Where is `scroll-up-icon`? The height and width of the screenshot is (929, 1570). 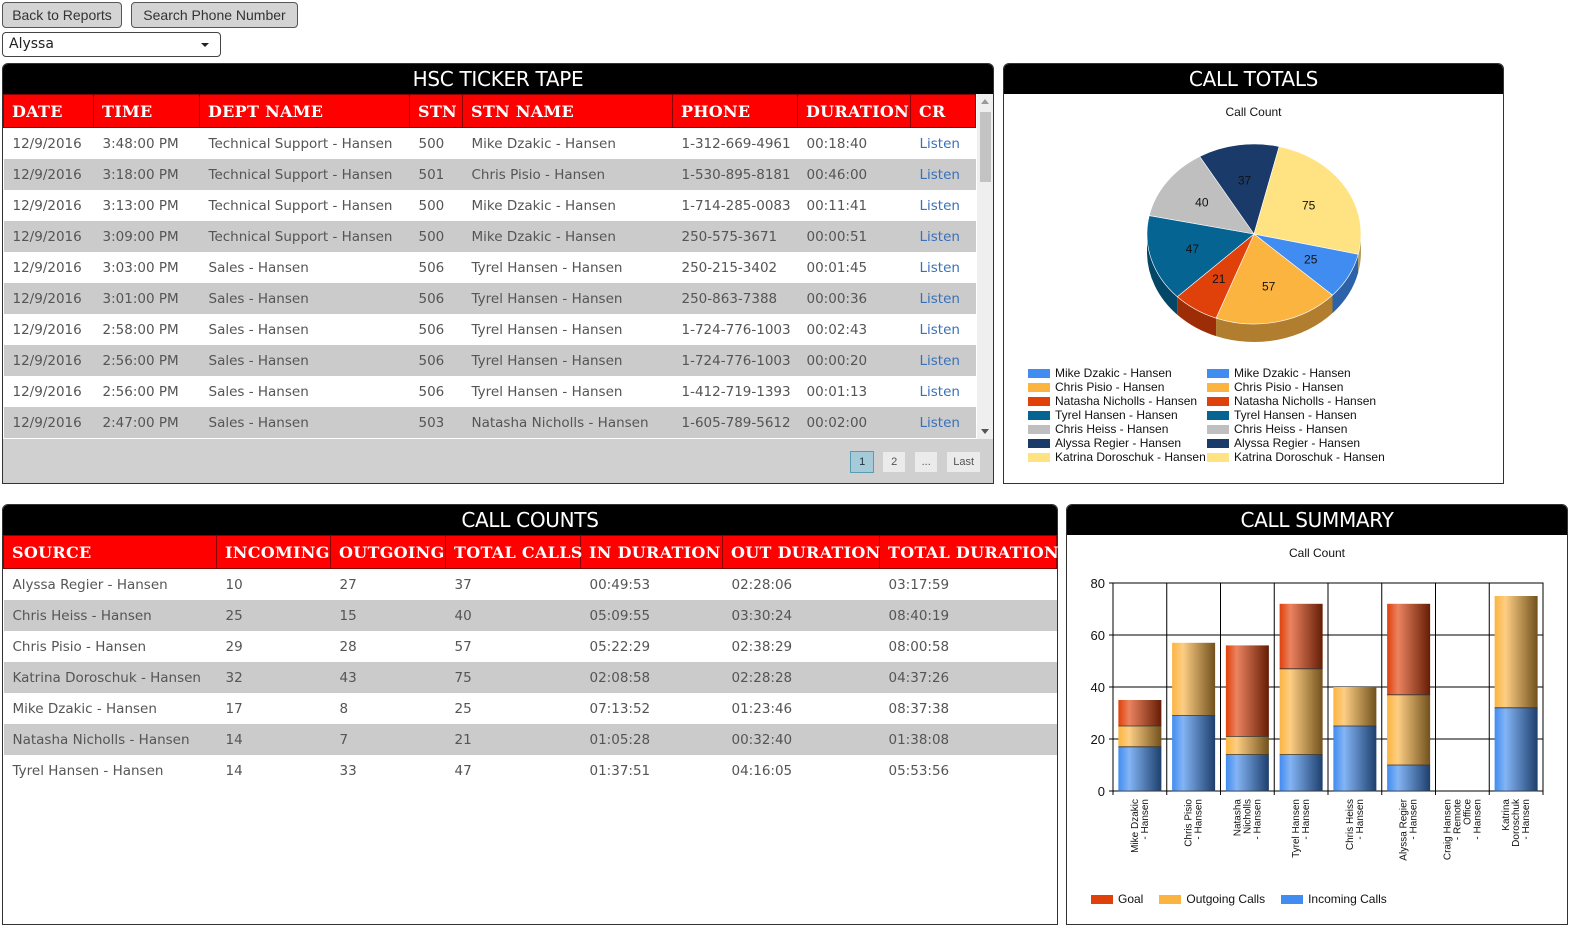
scroll-up-icon is located at coordinates (985, 101).